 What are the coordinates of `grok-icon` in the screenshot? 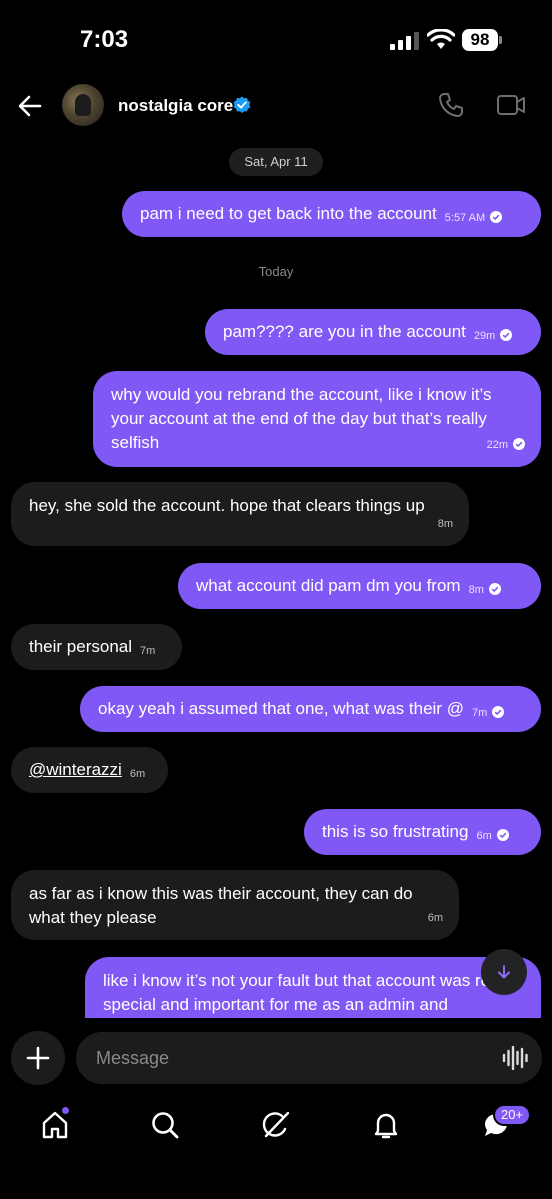 It's located at (276, 1125).